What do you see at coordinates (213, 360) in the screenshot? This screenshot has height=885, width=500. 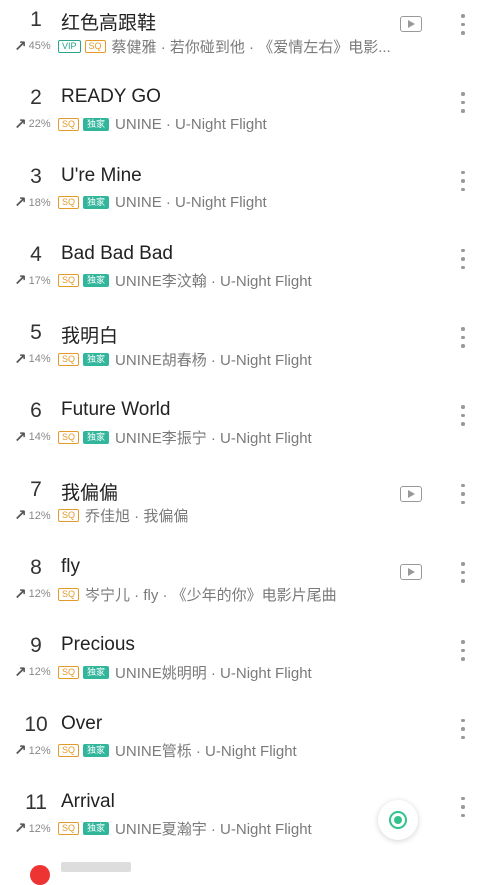 I see `song-artist-album: UNINE胡春杨 · U-Night Flight` at bounding box center [213, 360].